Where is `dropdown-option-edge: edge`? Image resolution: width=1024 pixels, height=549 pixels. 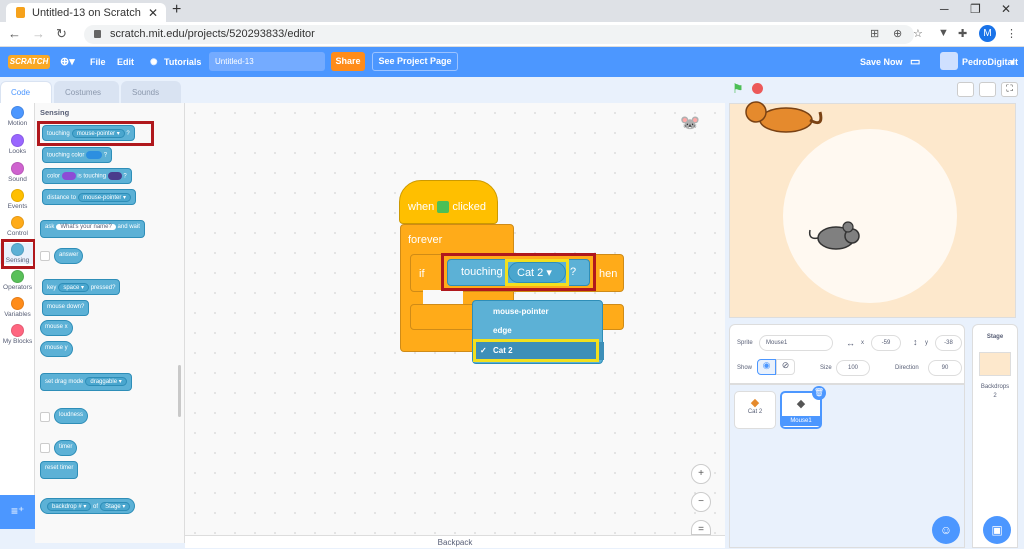
dropdown-option-edge: edge is located at coordinates (538, 331).